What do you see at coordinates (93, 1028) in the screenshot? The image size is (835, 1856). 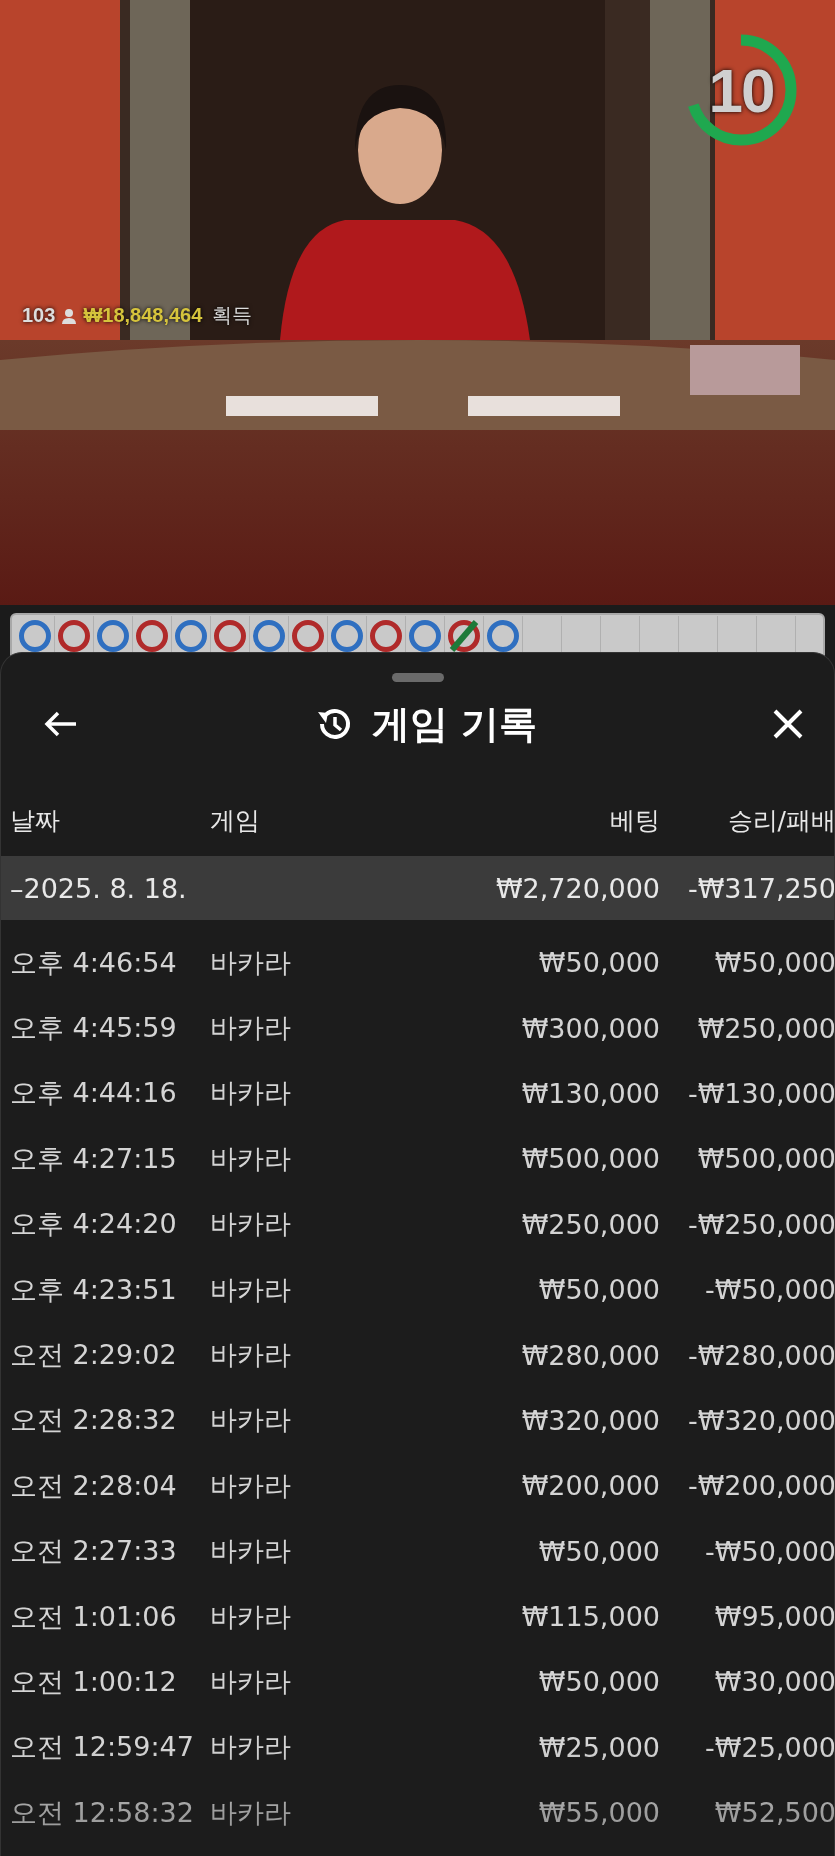 I see `time-cell-text: 오후 4:45:59` at bounding box center [93, 1028].